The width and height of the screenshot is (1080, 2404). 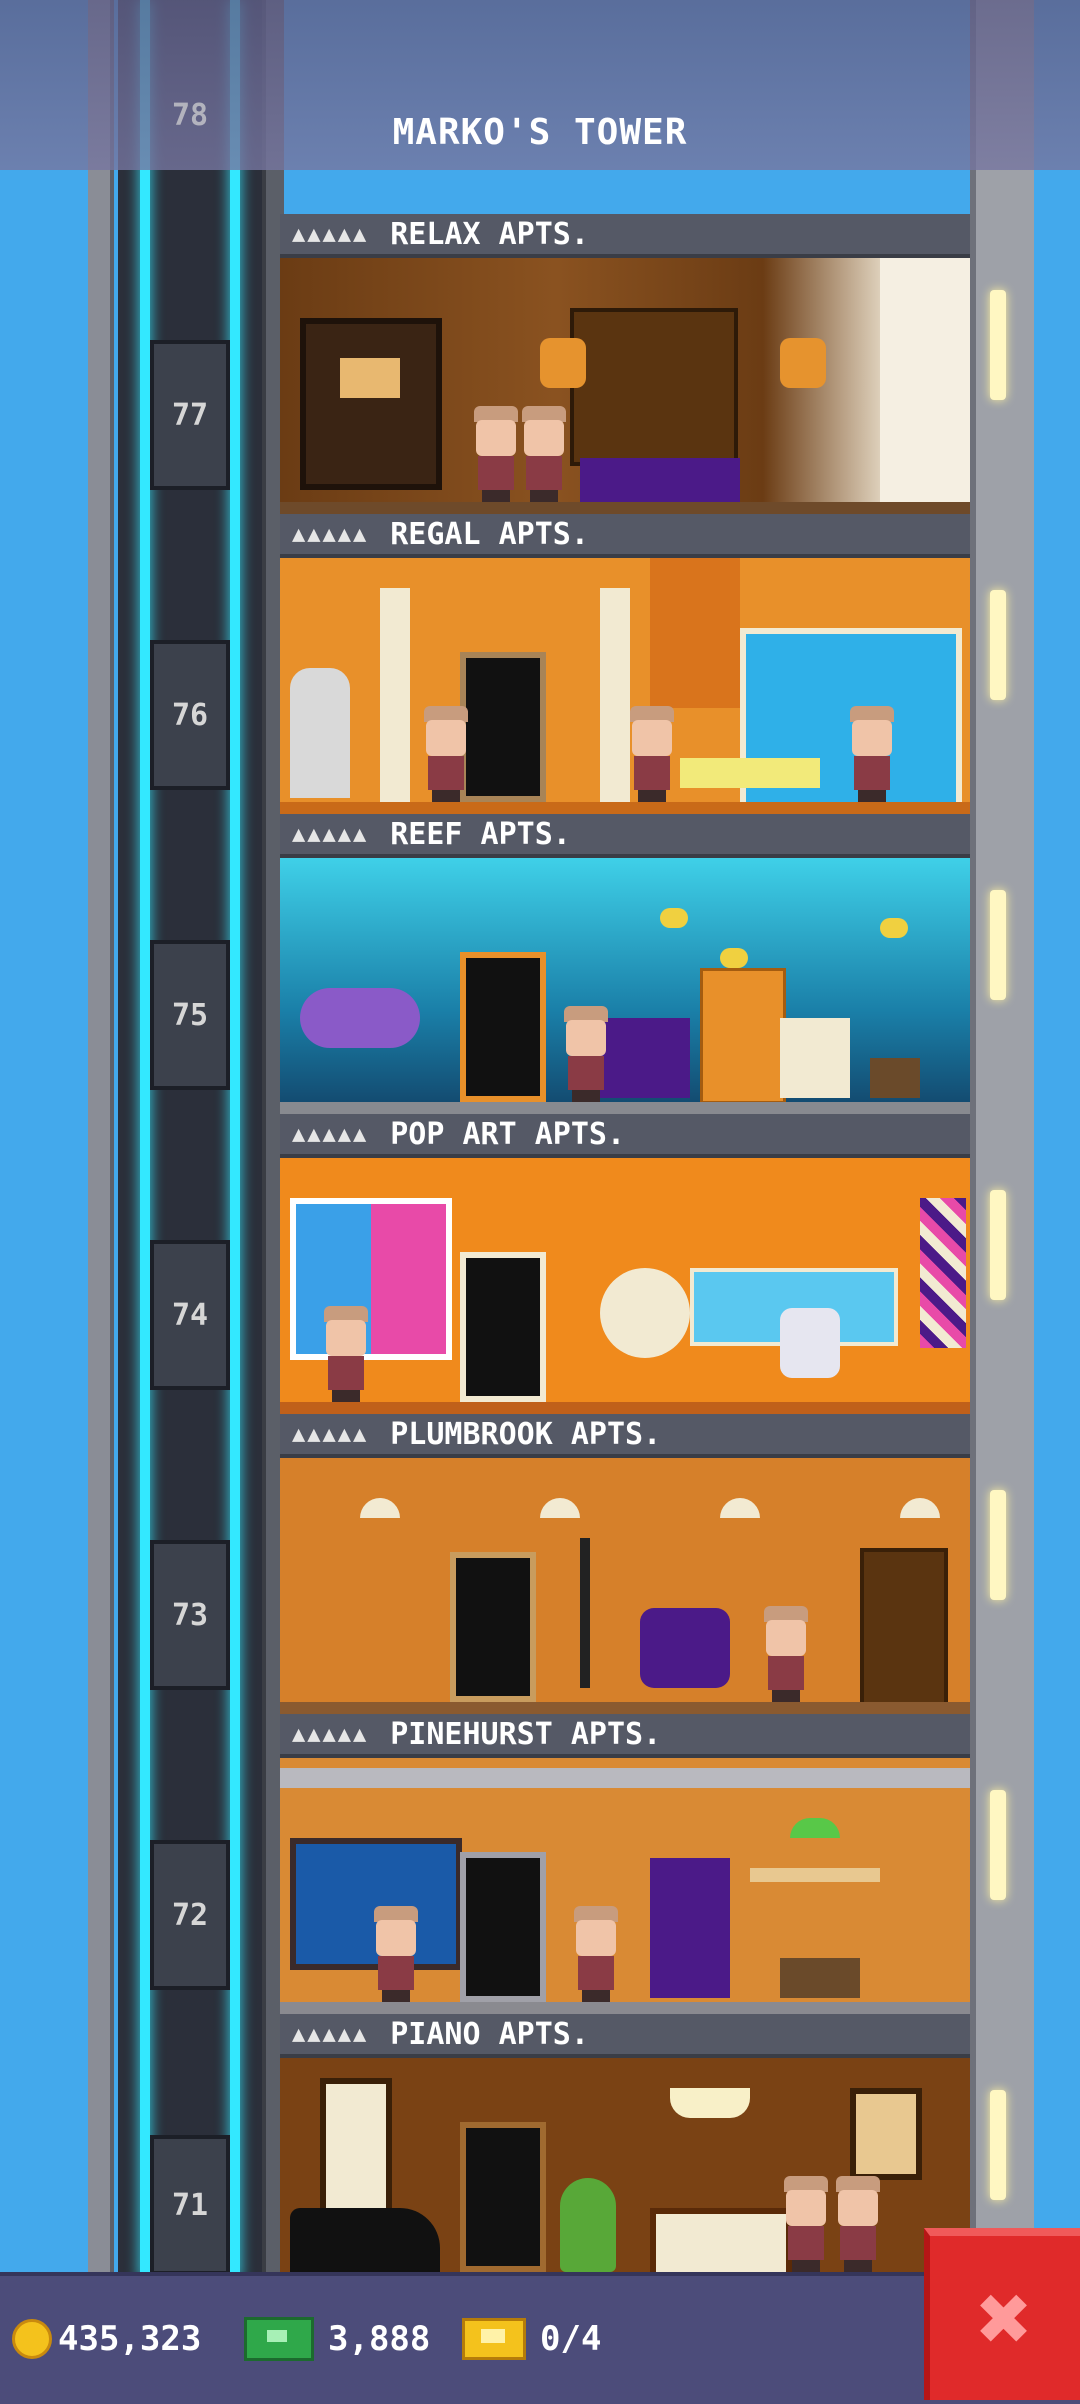 What do you see at coordinates (190, 1615) in the screenshot?
I see `floor-number-73: 73` at bounding box center [190, 1615].